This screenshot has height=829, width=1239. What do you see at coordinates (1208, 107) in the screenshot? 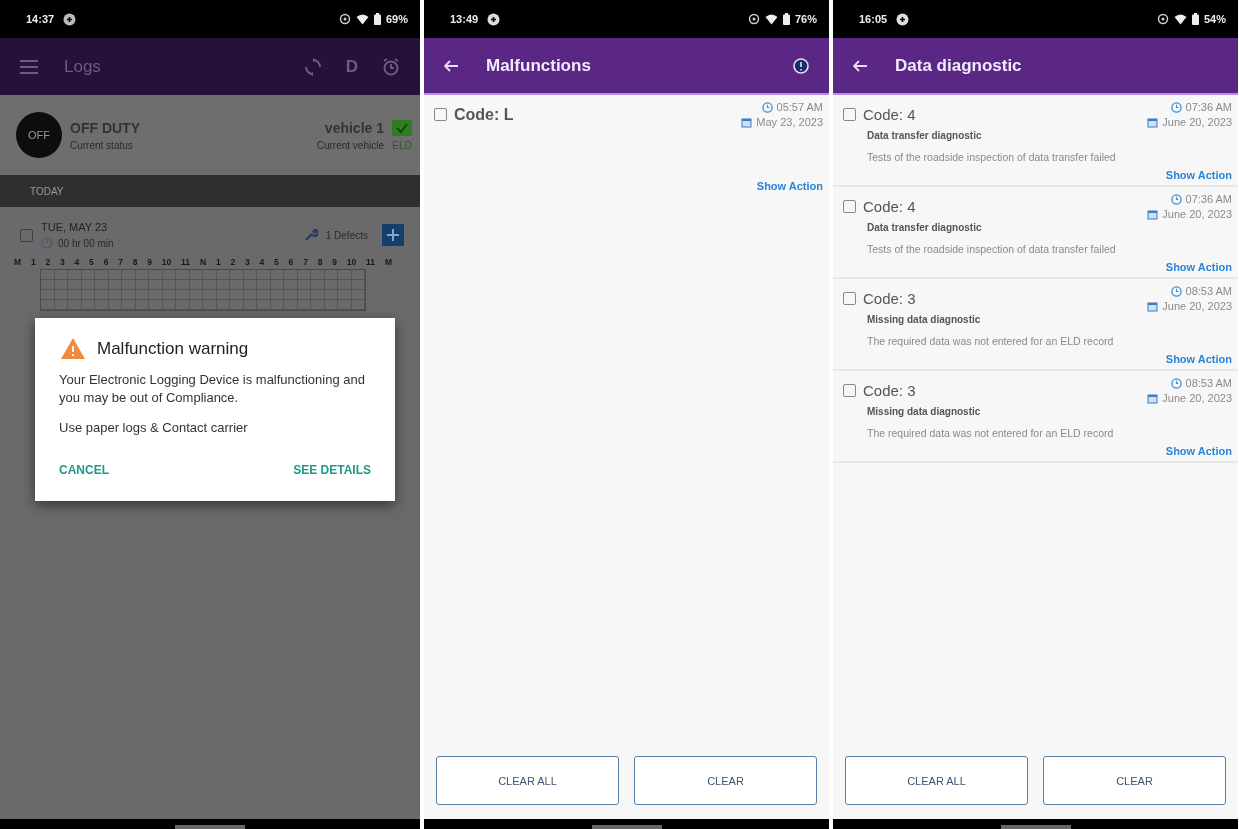
I see `item-time: 07:36 AM` at bounding box center [1208, 107].